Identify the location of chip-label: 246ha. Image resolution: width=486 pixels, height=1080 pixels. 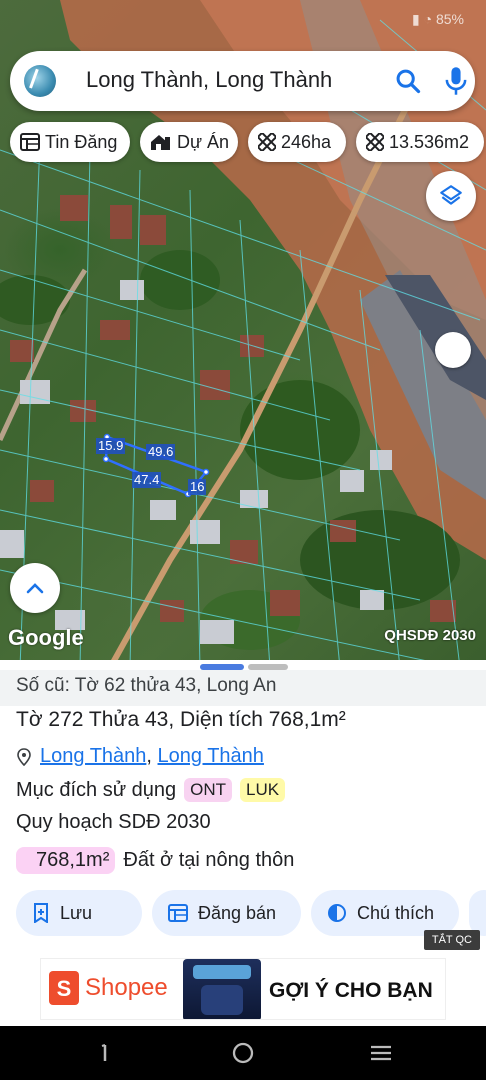
(306, 141).